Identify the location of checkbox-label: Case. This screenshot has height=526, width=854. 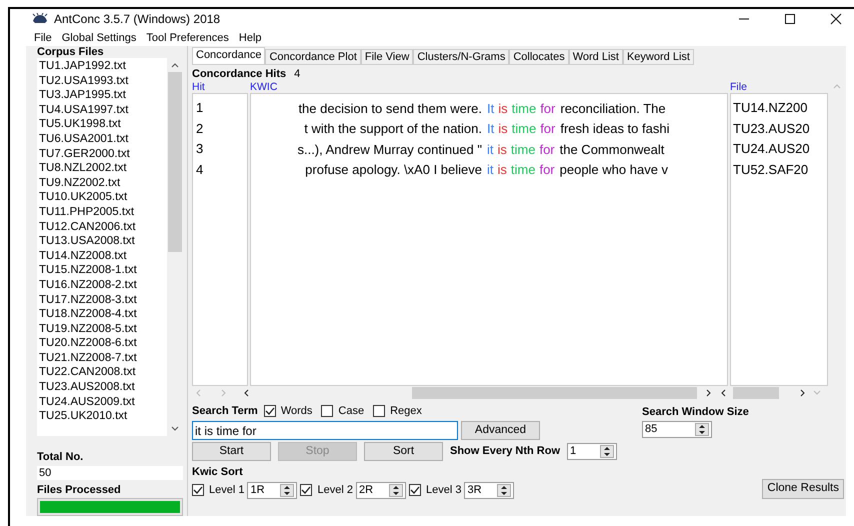
(351, 411).